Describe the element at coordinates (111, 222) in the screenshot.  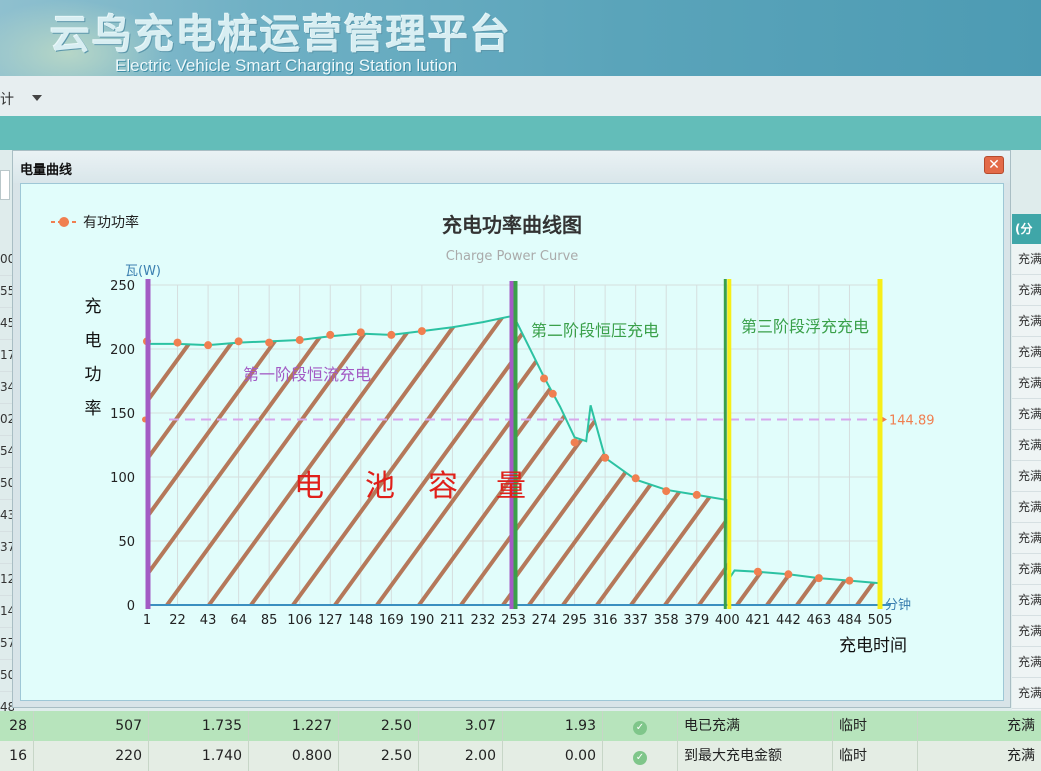
I see `legend-label: 有功功率` at that location.